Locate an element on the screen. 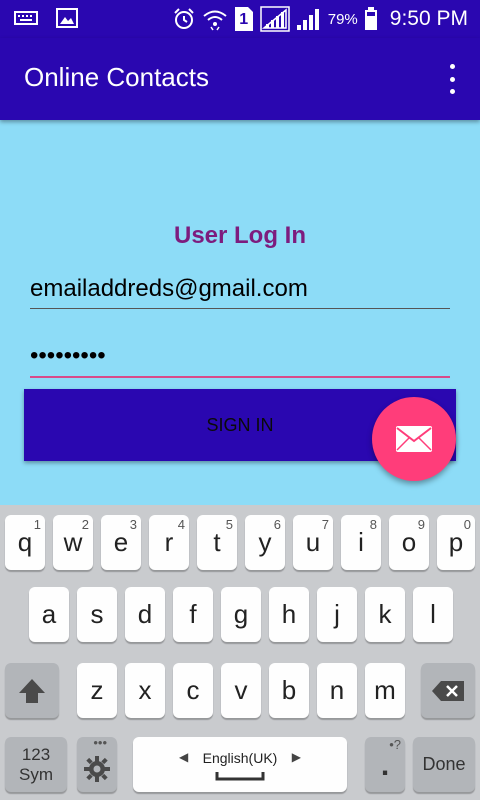 This screenshot has height=800, width=480. sign-in-label: SIGN IN is located at coordinates (240, 424).